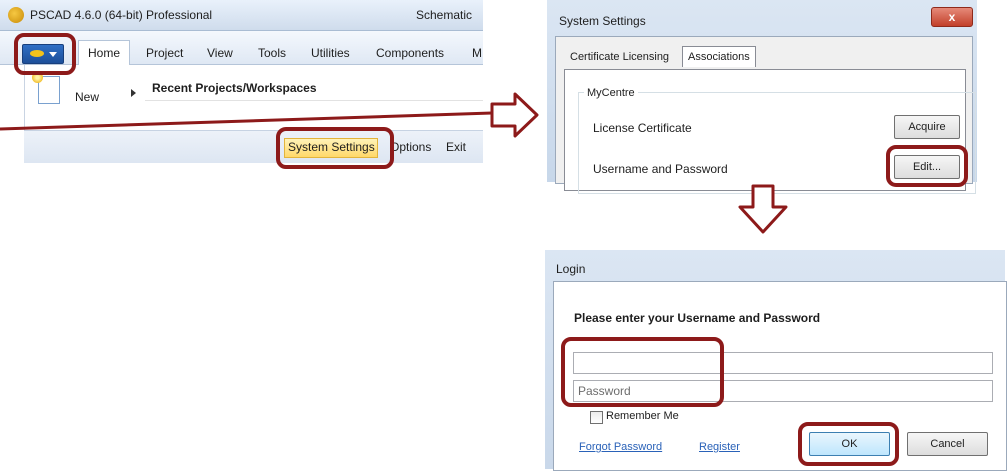 This screenshot has width=1008, height=471. What do you see at coordinates (246, 121) in the screenshot?
I see `callout-line` at bounding box center [246, 121].